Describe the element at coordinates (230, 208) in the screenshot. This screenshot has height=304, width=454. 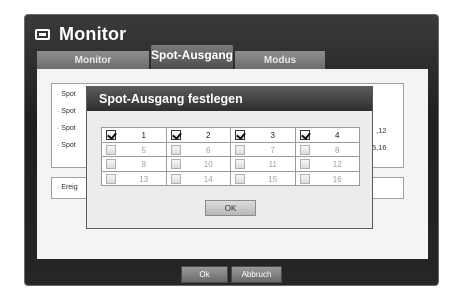
I see `dialog-ok-button: OK` at that location.